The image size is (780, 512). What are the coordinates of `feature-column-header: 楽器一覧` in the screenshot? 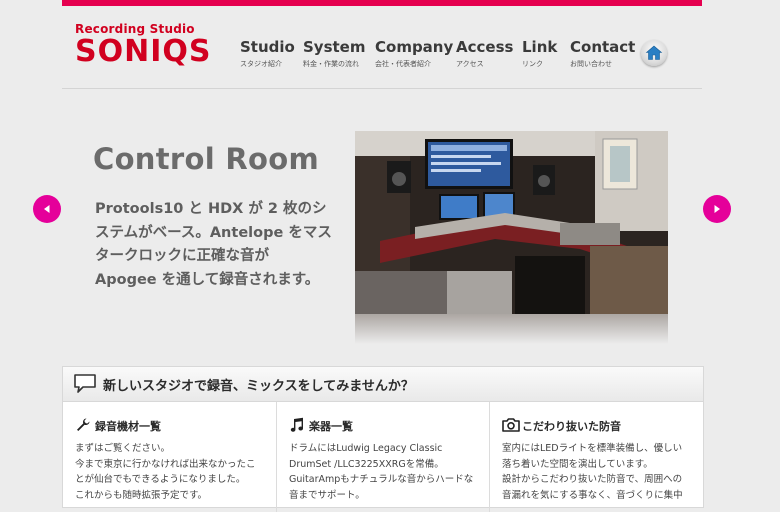 It's located at (389, 426).